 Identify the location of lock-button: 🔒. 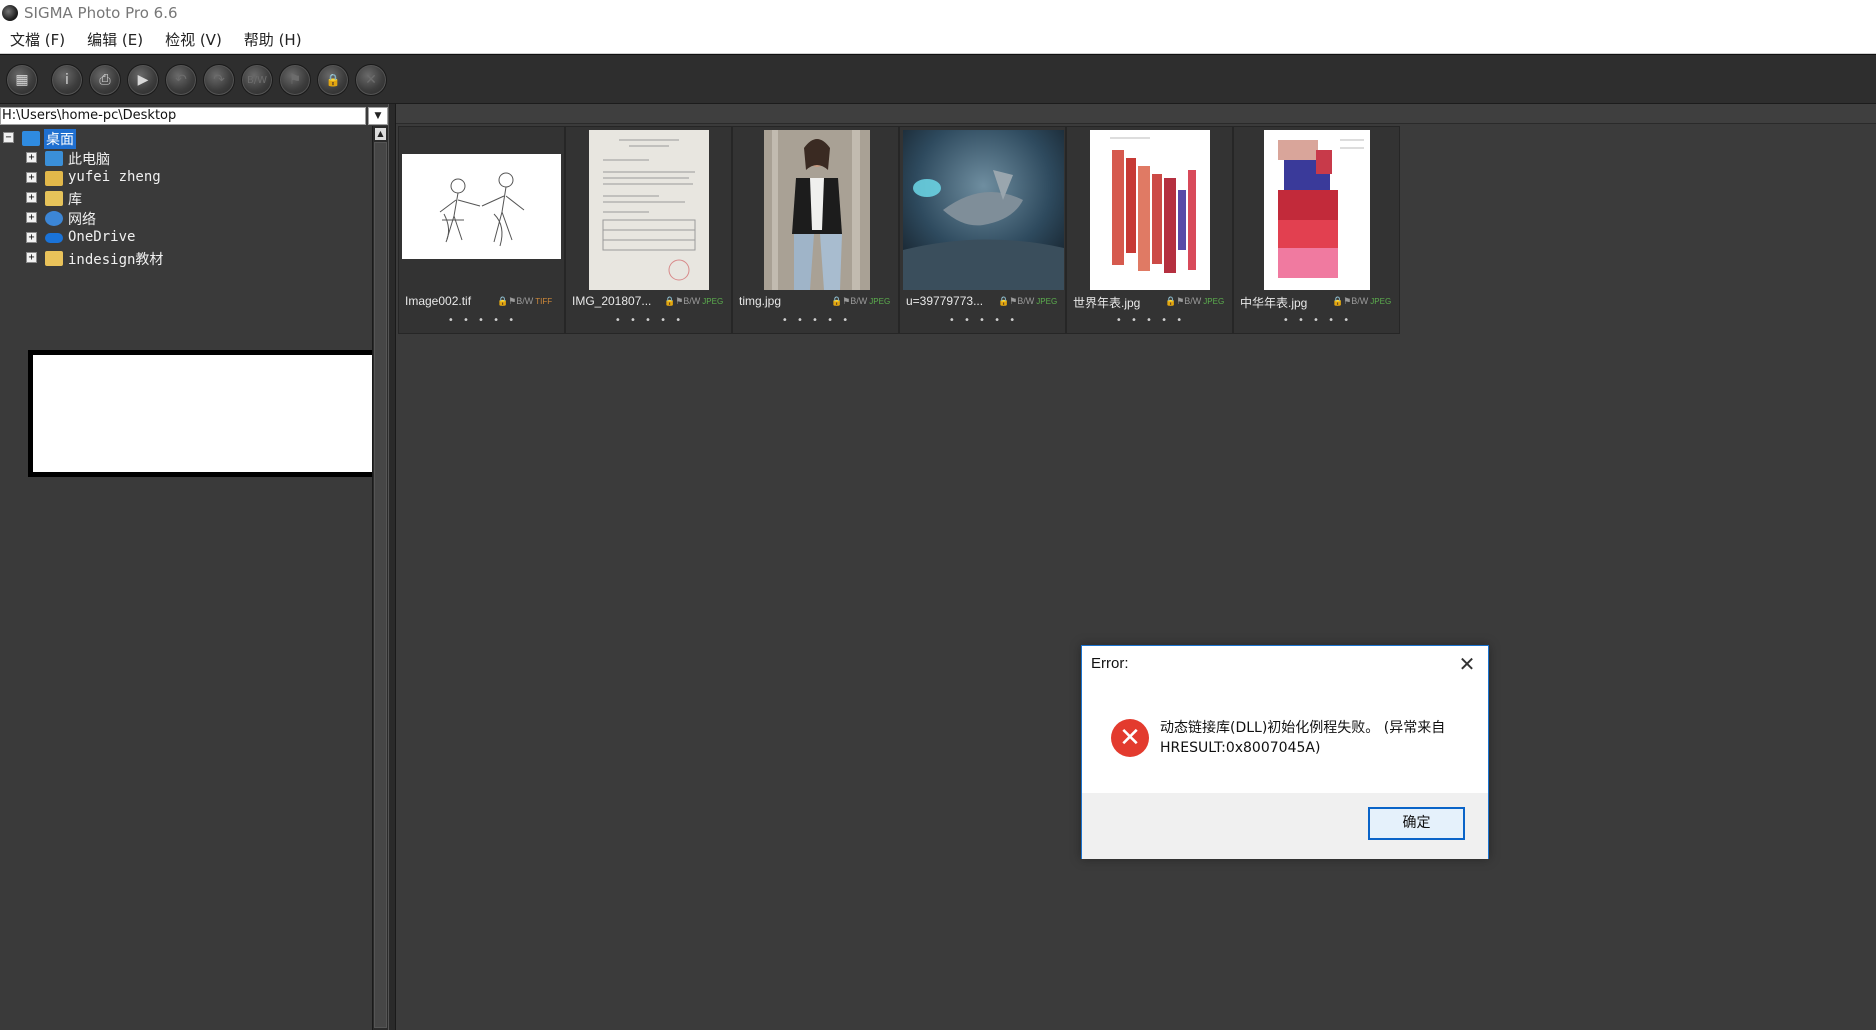
(333, 80).